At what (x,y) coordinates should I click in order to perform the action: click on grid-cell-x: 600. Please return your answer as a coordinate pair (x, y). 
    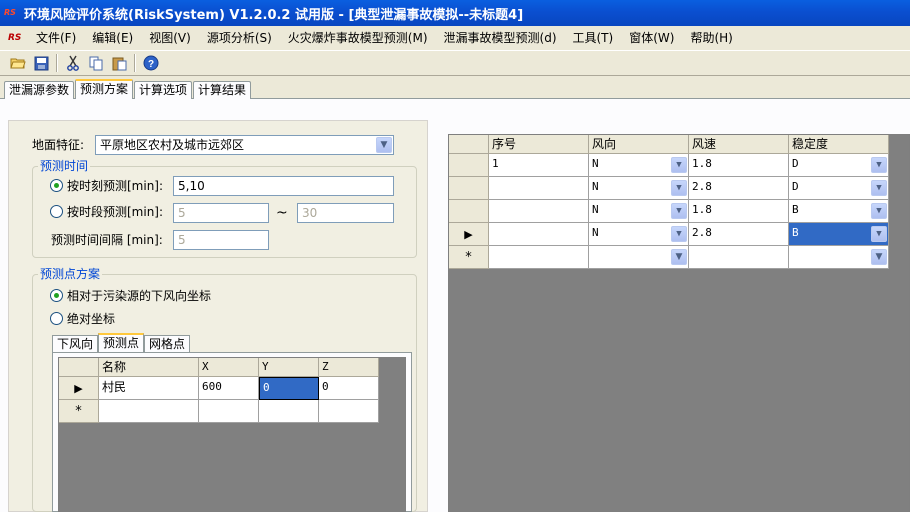
    Looking at the image, I should click on (229, 388).